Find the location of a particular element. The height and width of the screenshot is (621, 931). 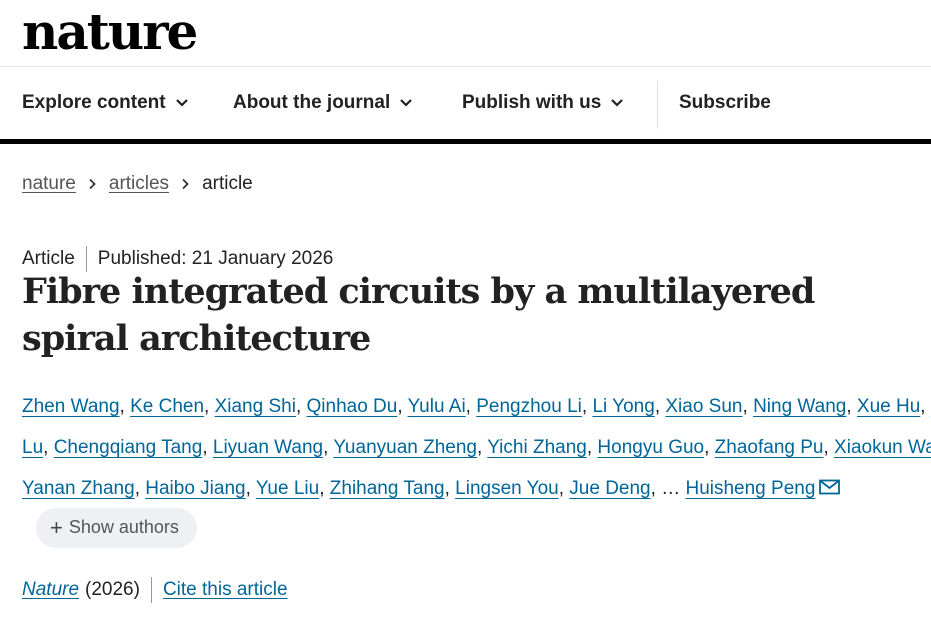

breadcrumb: nature articles article is located at coordinates (137, 184).